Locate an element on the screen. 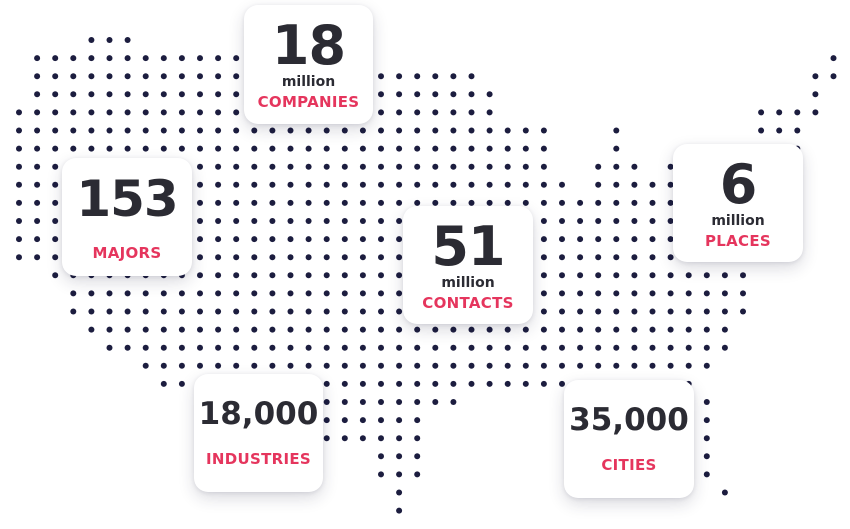  stat-unit: million is located at coordinates (468, 282).